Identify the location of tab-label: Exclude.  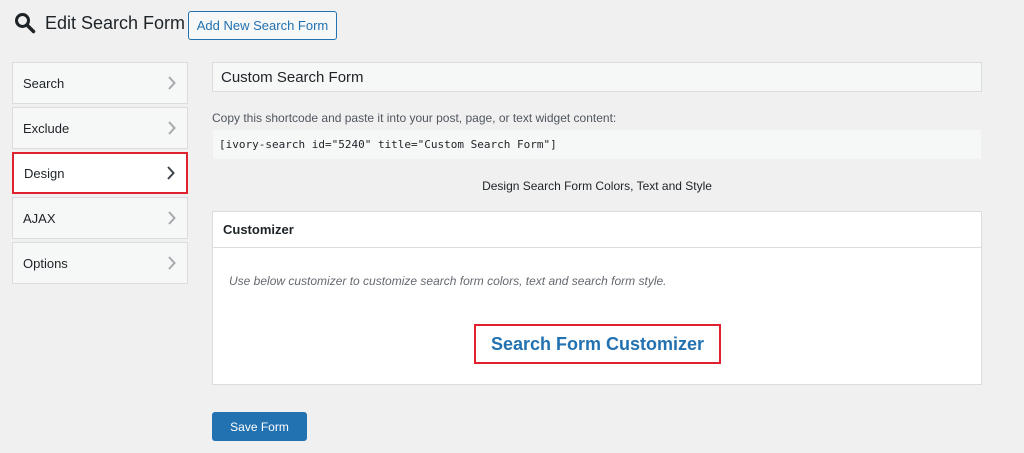
(46, 128).